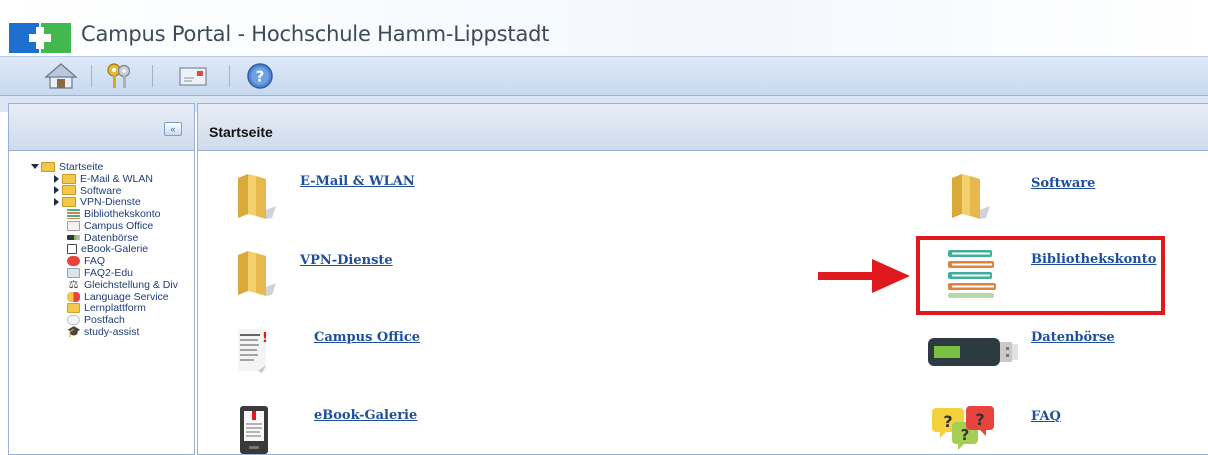 The image size is (1208, 455). Describe the element at coordinates (101, 320) in the screenshot. I see `tree-item-postfach: Postfach` at that location.